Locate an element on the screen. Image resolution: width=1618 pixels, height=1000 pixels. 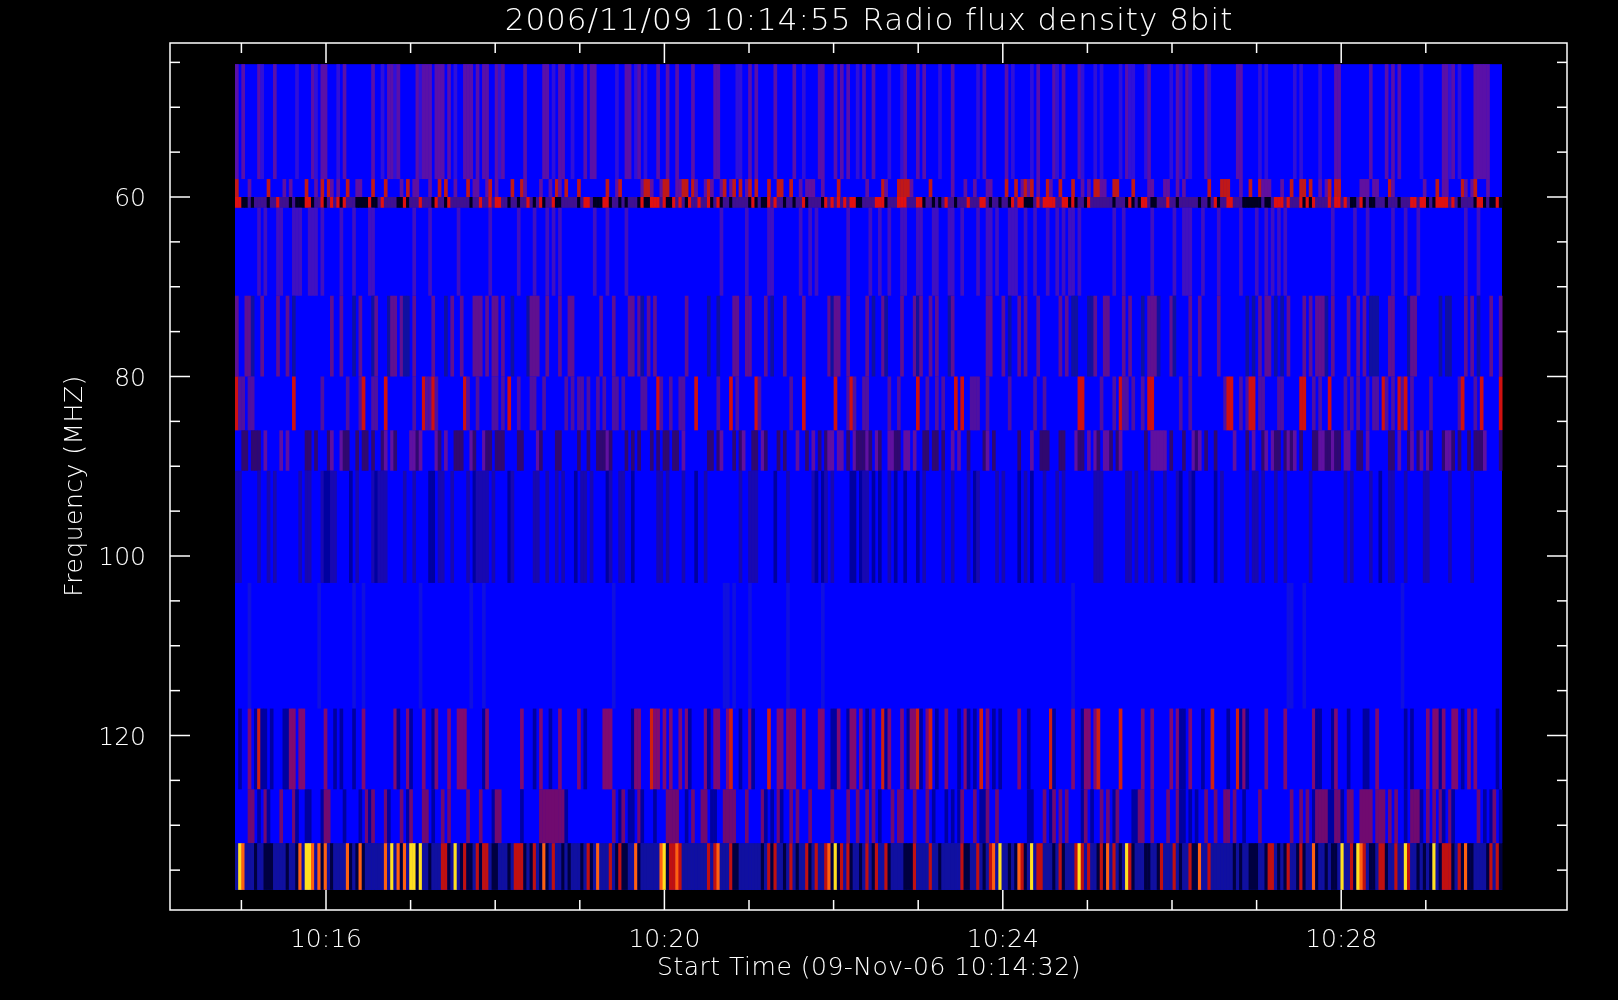
x-tick-label: 10:20 is located at coordinates (664, 938).